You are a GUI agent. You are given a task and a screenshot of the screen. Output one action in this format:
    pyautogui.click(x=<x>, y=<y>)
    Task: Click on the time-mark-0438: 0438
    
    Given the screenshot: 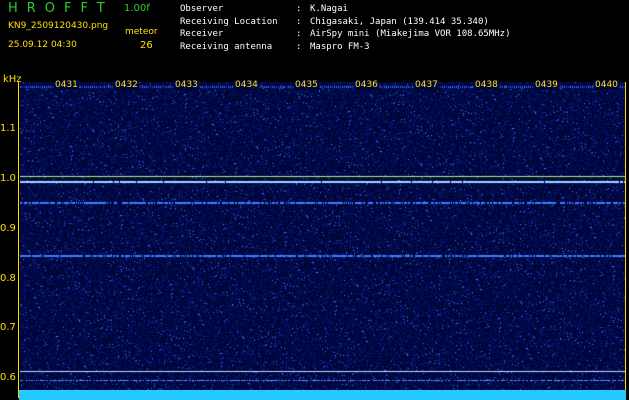 What is the action you would take?
    pyautogui.click(x=486, y=85)
    